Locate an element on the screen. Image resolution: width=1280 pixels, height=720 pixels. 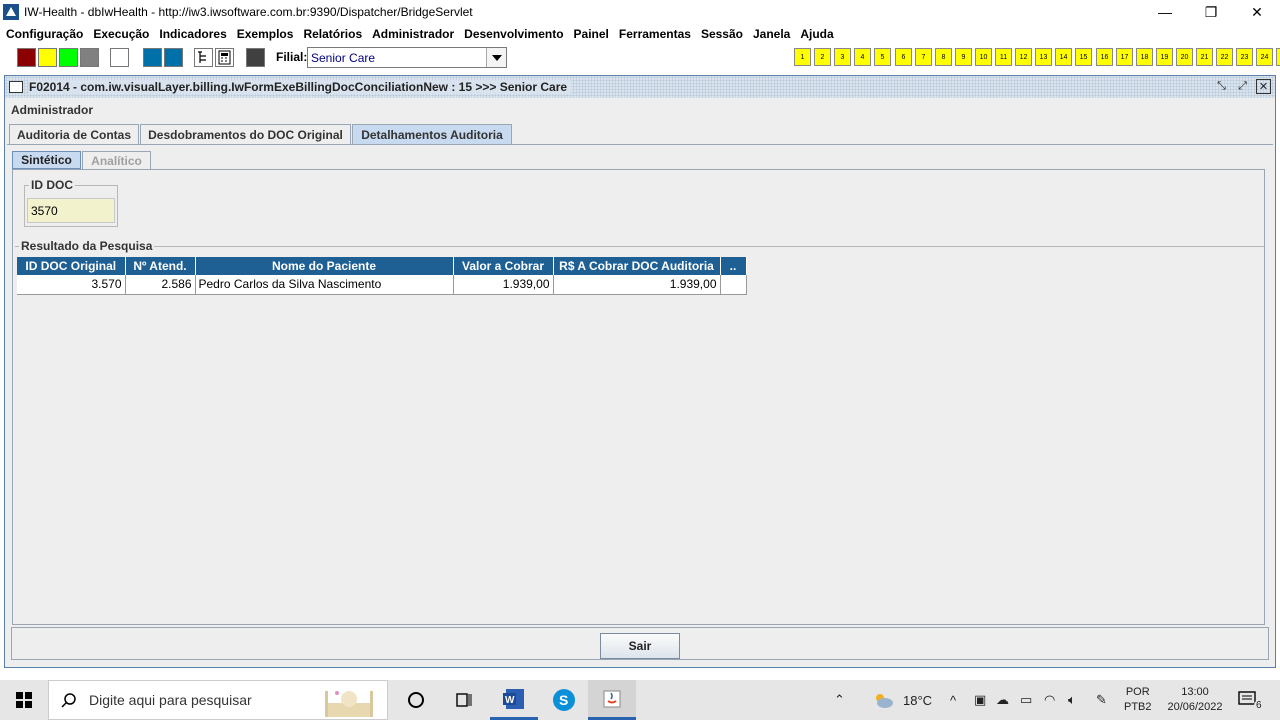
temperature: 18°C is located at coordinates (918, 700).